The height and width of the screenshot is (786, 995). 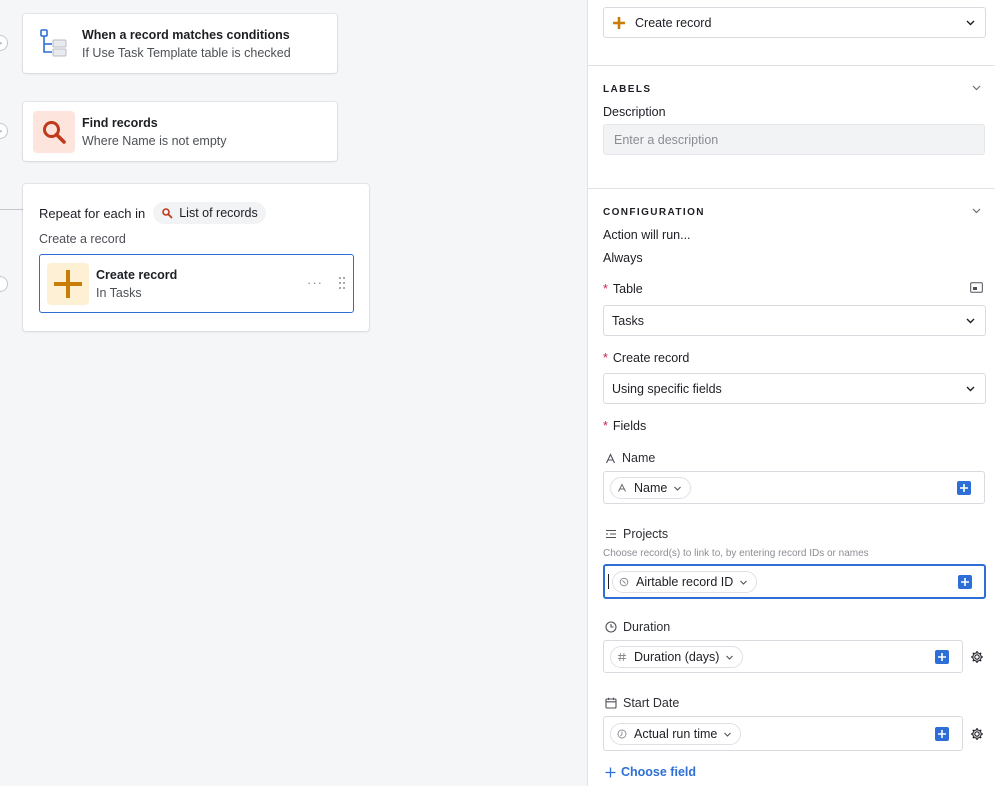 I want to click on field-duration-text: Duration, so click(x=647, y=627).